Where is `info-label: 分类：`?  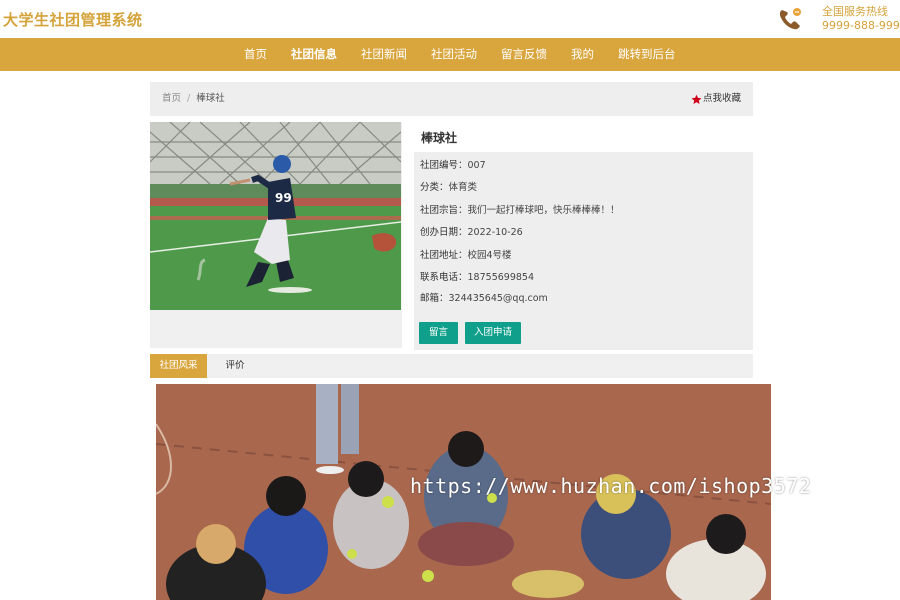
info-label: 分类： is located at coordinates (434, 187).